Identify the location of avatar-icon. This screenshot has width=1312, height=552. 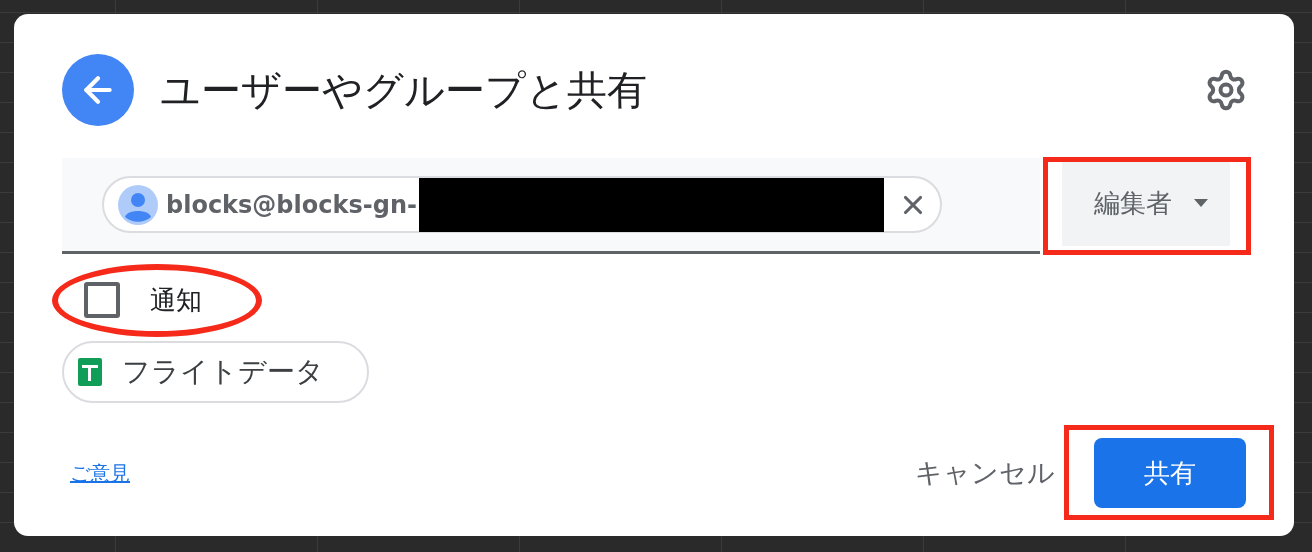
(138, 204).